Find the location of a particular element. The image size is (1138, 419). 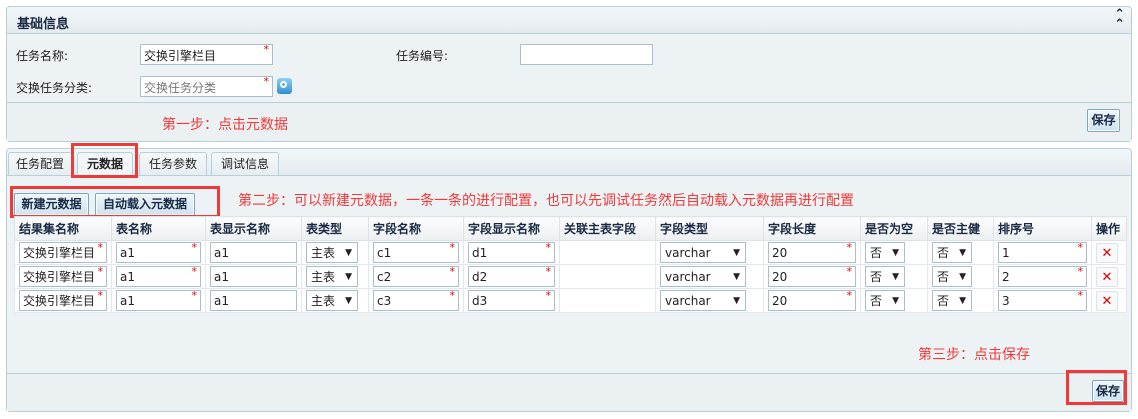

basic-info-header: 基础信息 ⌃ ⌃ is located at coordinates (569, 20).